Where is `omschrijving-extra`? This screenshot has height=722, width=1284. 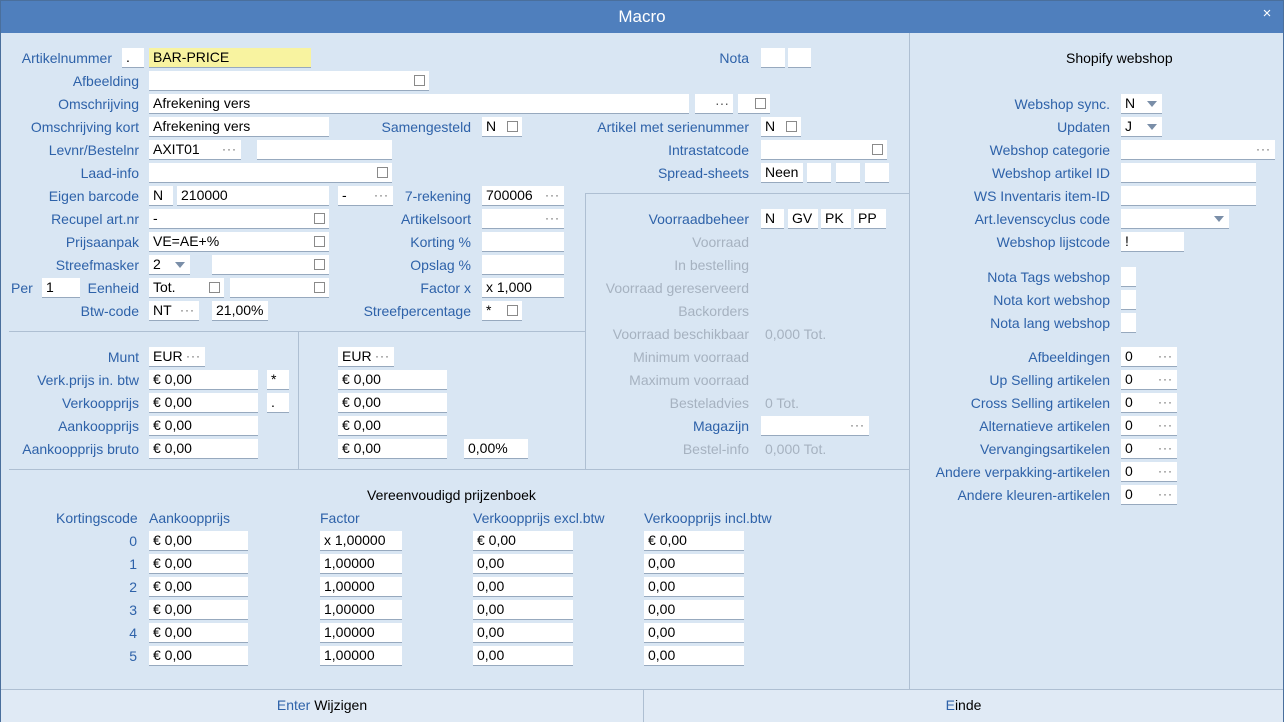 omschrijving-extra is located at coordinates (754, 104).